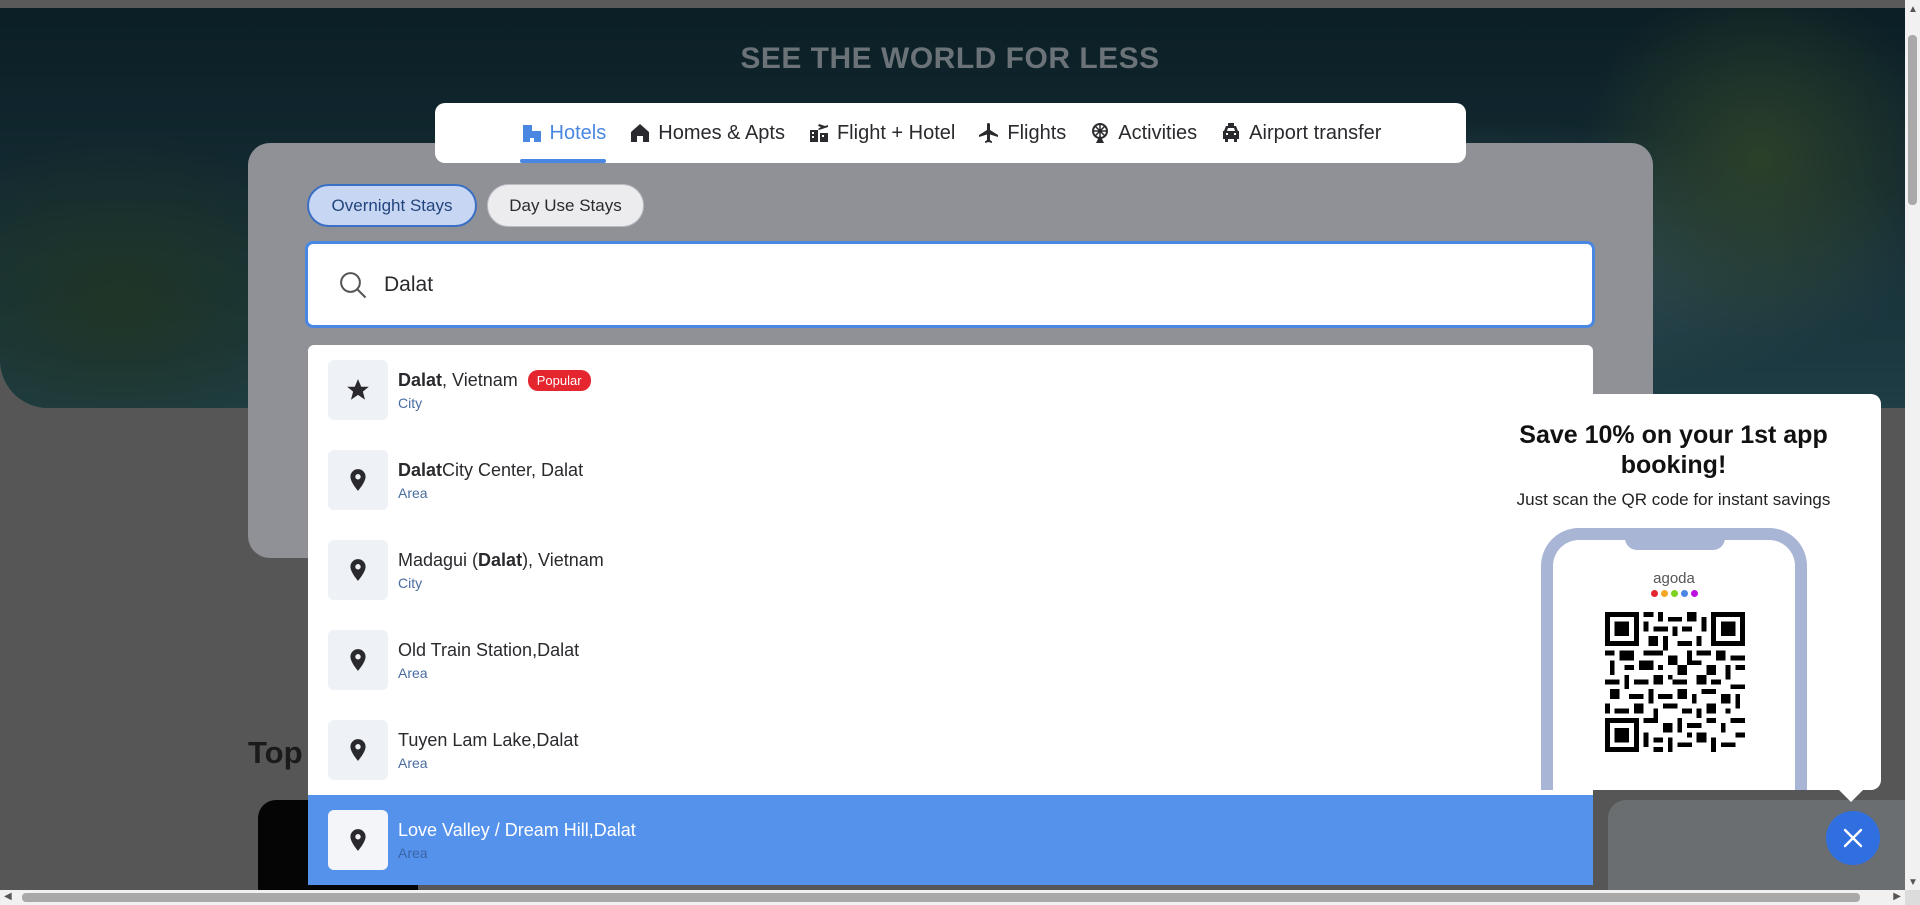  What do you see at coordinates (353, 284) in the screenshot?
I see `search-icon` at bounding box center [353, 284].